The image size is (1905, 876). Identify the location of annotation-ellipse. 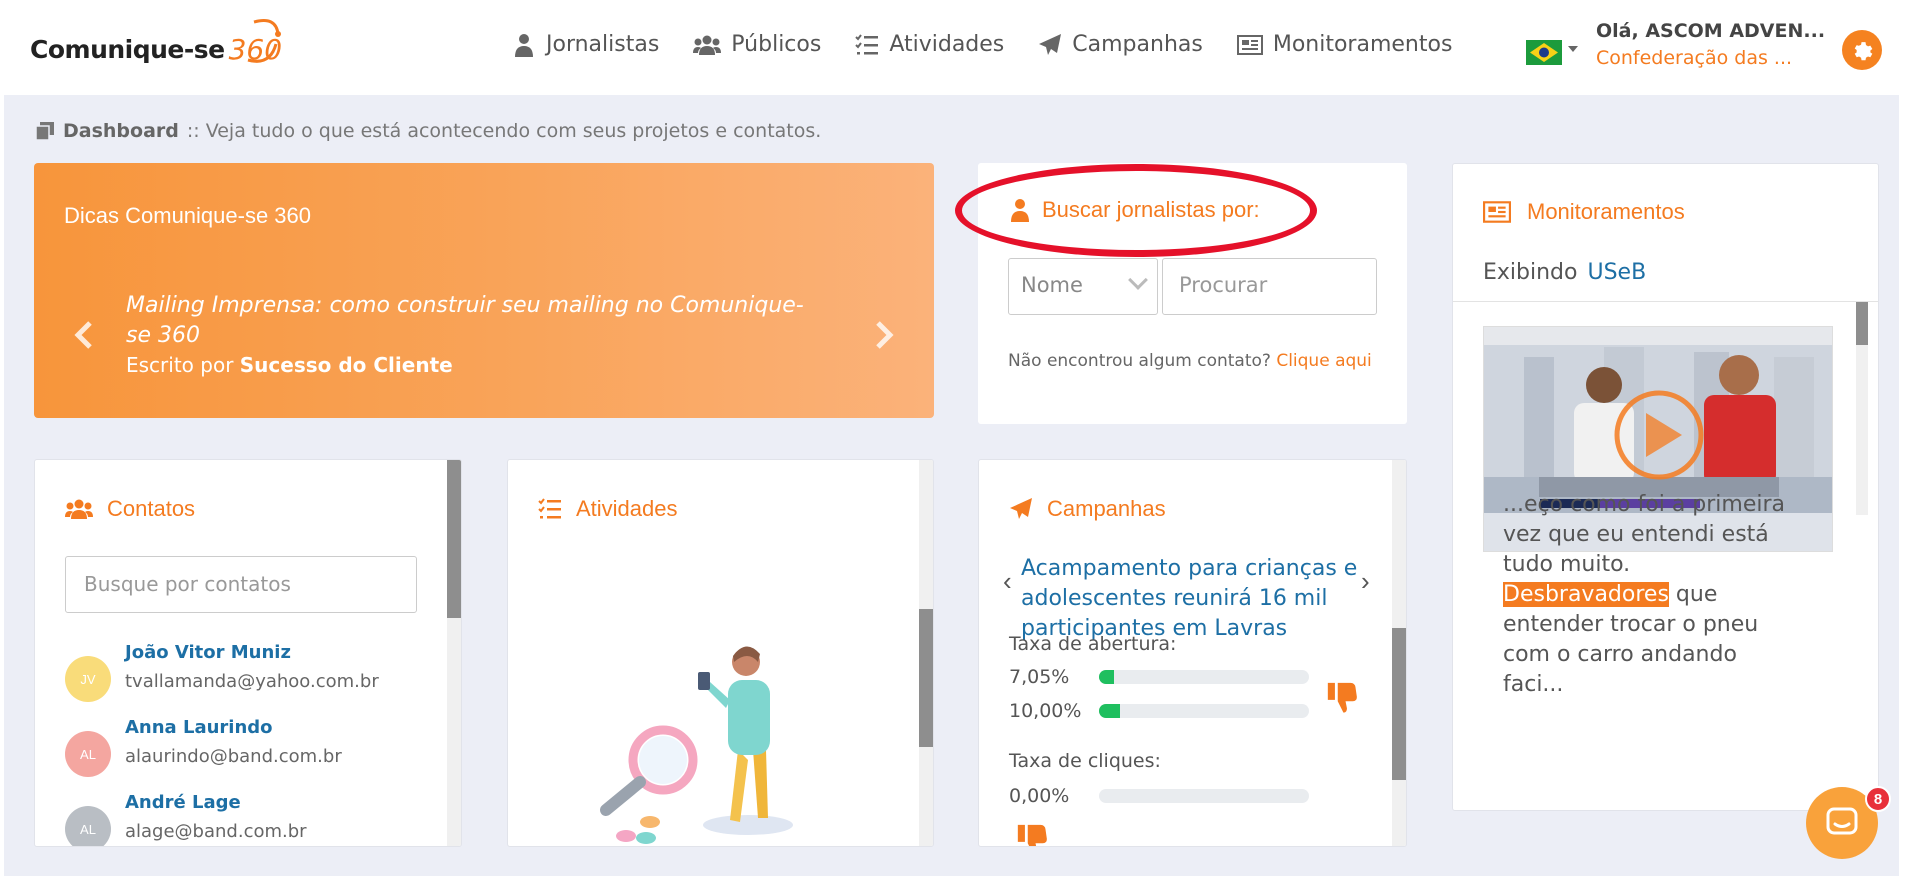
(1136, 210).